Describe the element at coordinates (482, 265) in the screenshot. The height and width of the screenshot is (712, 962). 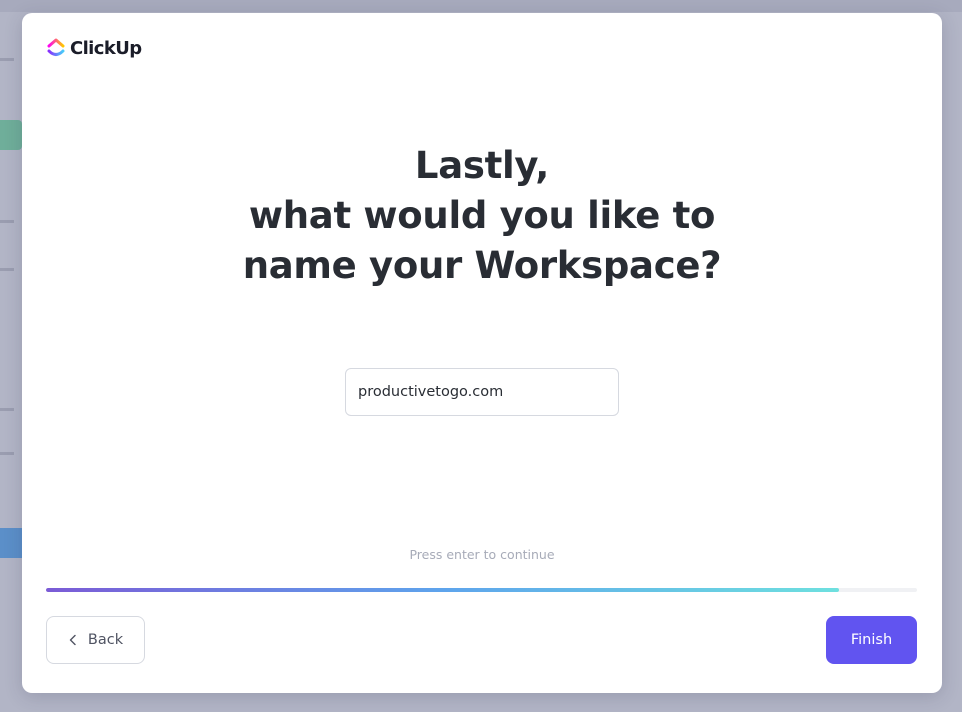
I see `title-line: name your Workspace?` at that location.